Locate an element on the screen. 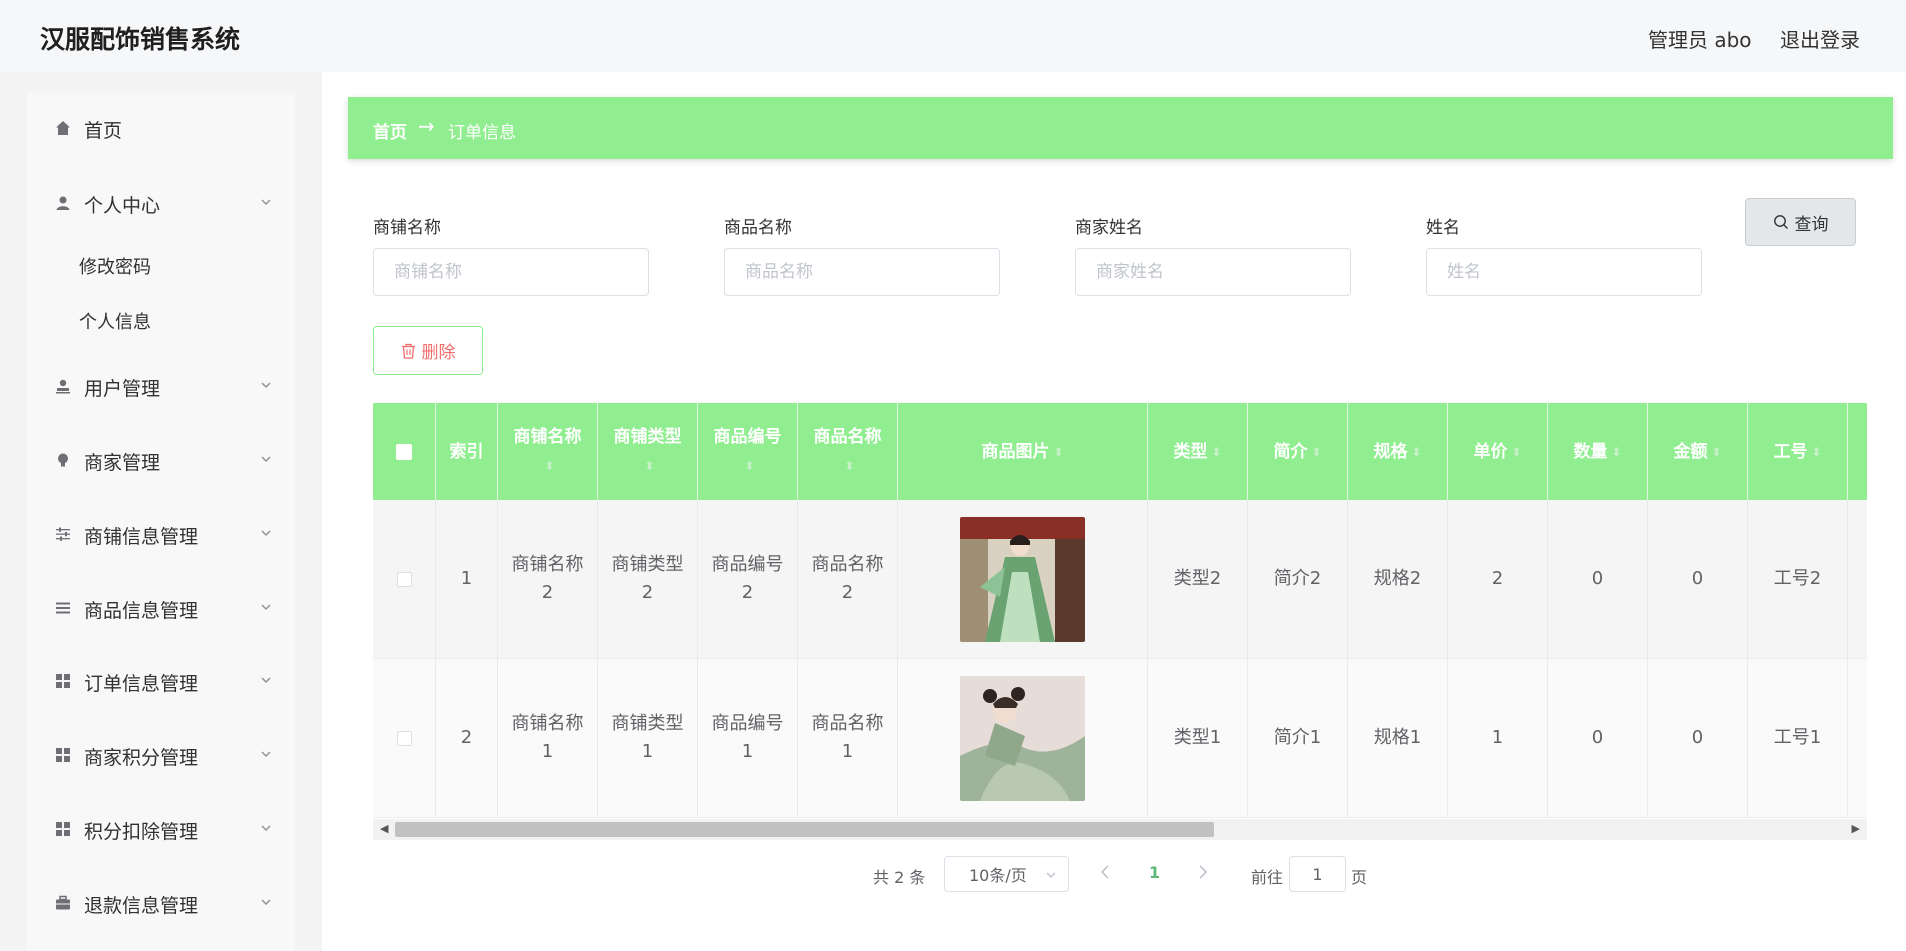 Image resolution: width=1906 pixels, height=951 pixels. sidebar-subitem-change-password: 修改密码 is located at coordinates (115, 266).